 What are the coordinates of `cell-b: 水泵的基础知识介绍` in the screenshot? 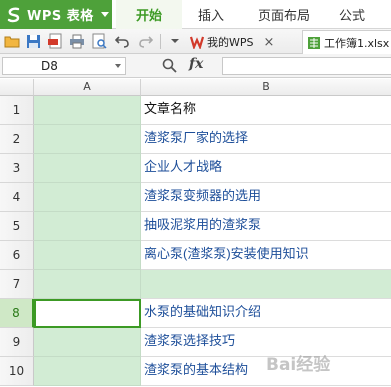 It's located at (266, 313).